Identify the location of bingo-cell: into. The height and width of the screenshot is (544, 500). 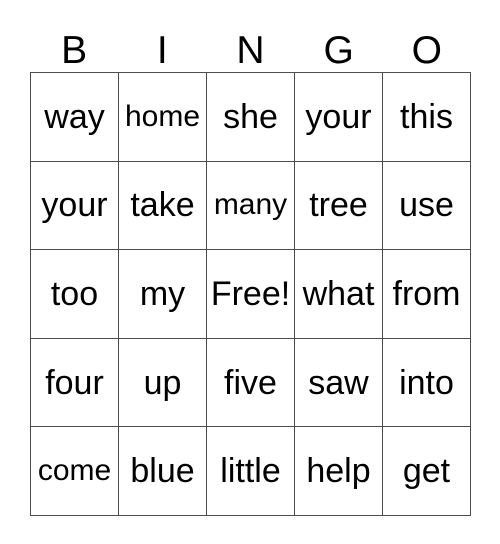
(427, 383).